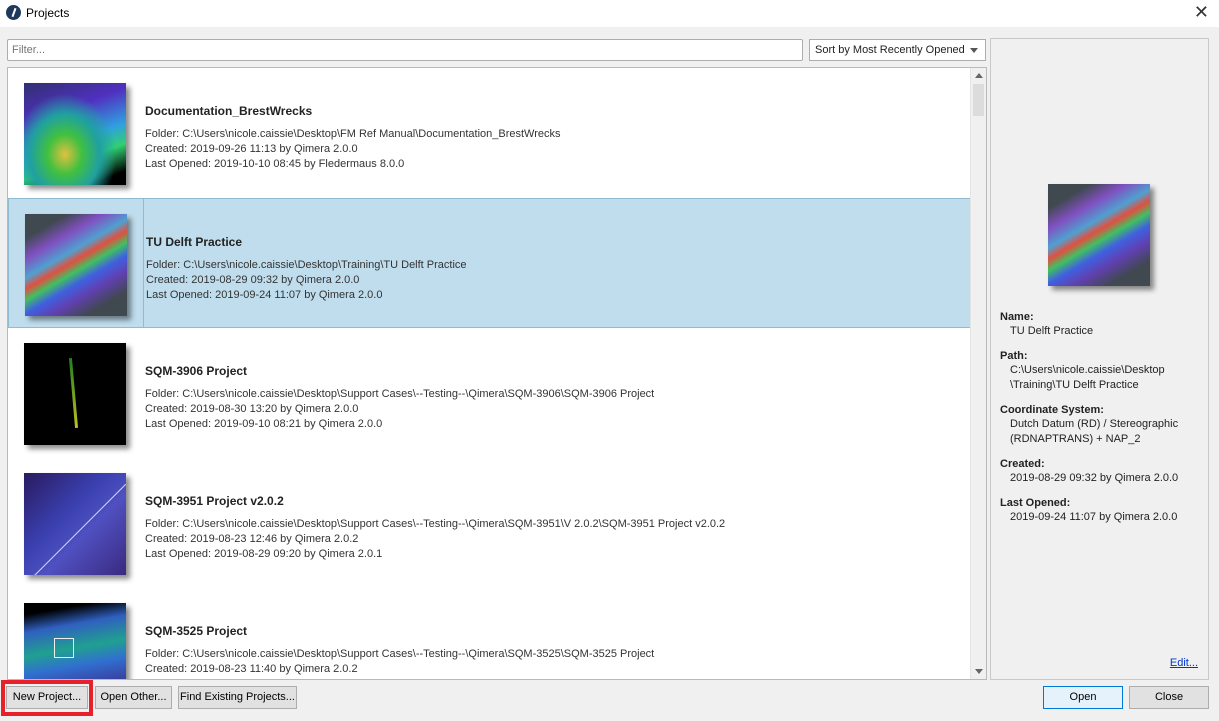 The image size is (1219, 721). Describe the element at coordinates (1022, 464) in the screenshot. I see `created-label: Created:` at that location.